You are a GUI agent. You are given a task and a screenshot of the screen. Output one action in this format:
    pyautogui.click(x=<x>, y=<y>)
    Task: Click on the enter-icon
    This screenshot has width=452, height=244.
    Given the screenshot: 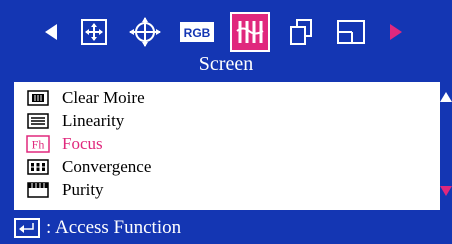 What is the action you would take?
    pyautogui.click(x=27, y=228)
    